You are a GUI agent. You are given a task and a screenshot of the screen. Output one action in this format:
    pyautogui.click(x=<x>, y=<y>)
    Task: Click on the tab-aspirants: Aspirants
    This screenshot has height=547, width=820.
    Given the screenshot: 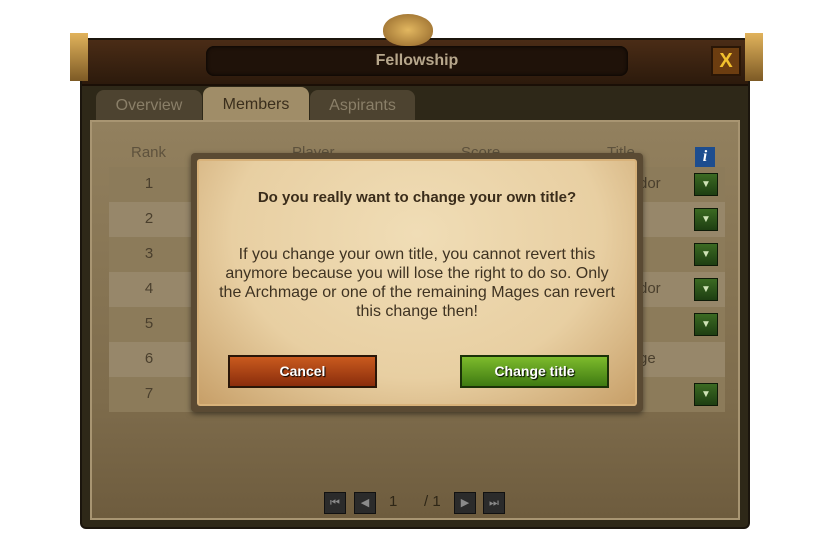 What is the action you would take?
    pyautogui.click(x=362, y=105)
    